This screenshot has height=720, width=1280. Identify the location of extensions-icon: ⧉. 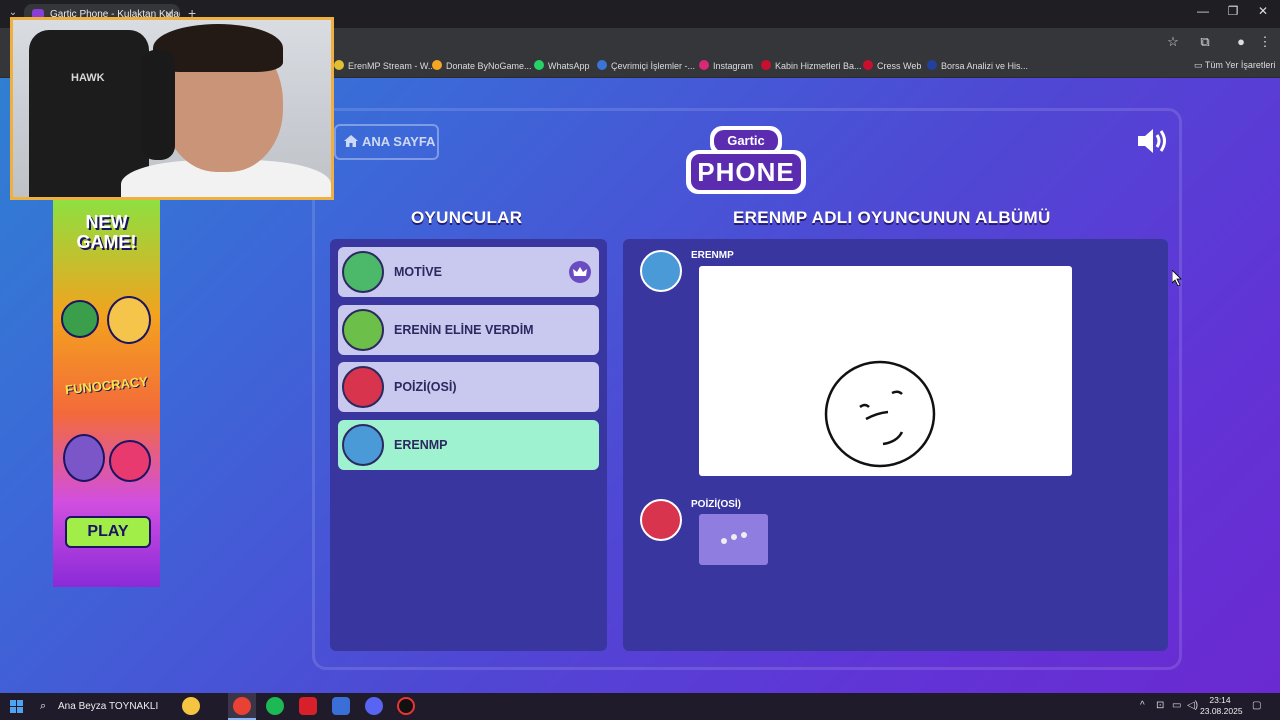
(1205, 42).